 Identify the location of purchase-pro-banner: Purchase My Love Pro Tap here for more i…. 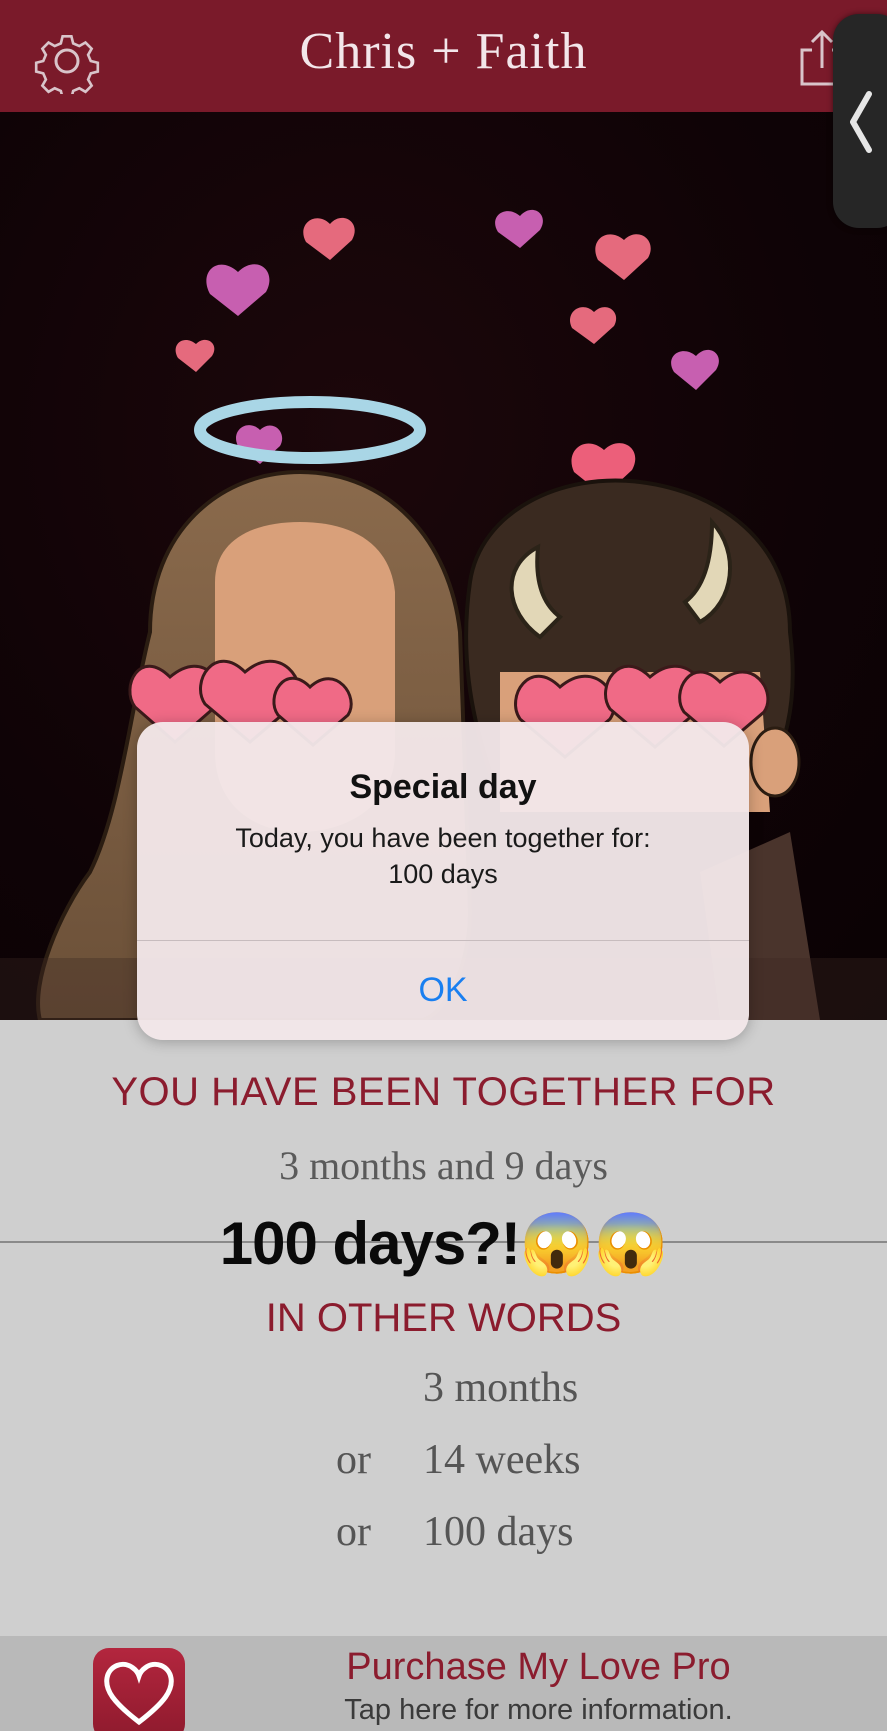
(443, 1683).